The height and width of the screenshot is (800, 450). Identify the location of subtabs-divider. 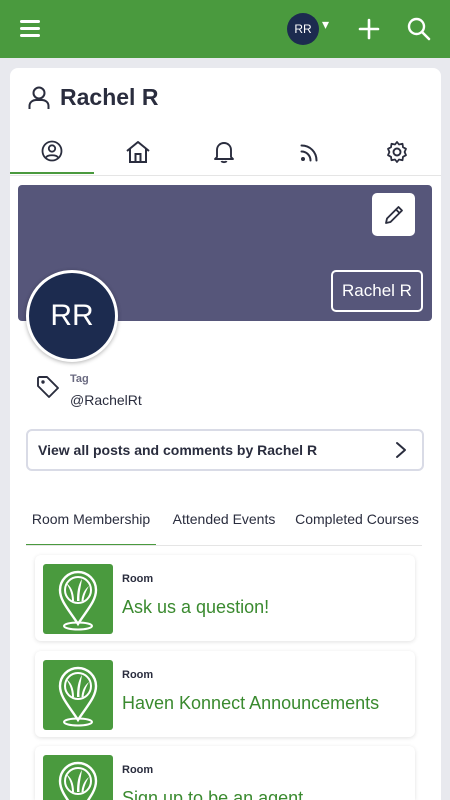
(224, 545).